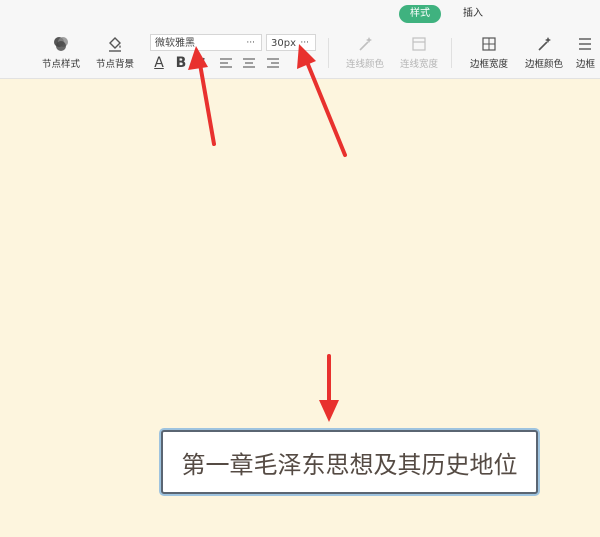  What do you see at coordinates (202, 96) in the screenshot?
I see `arrow-font-family-icon` at bounding box center [202, 96].